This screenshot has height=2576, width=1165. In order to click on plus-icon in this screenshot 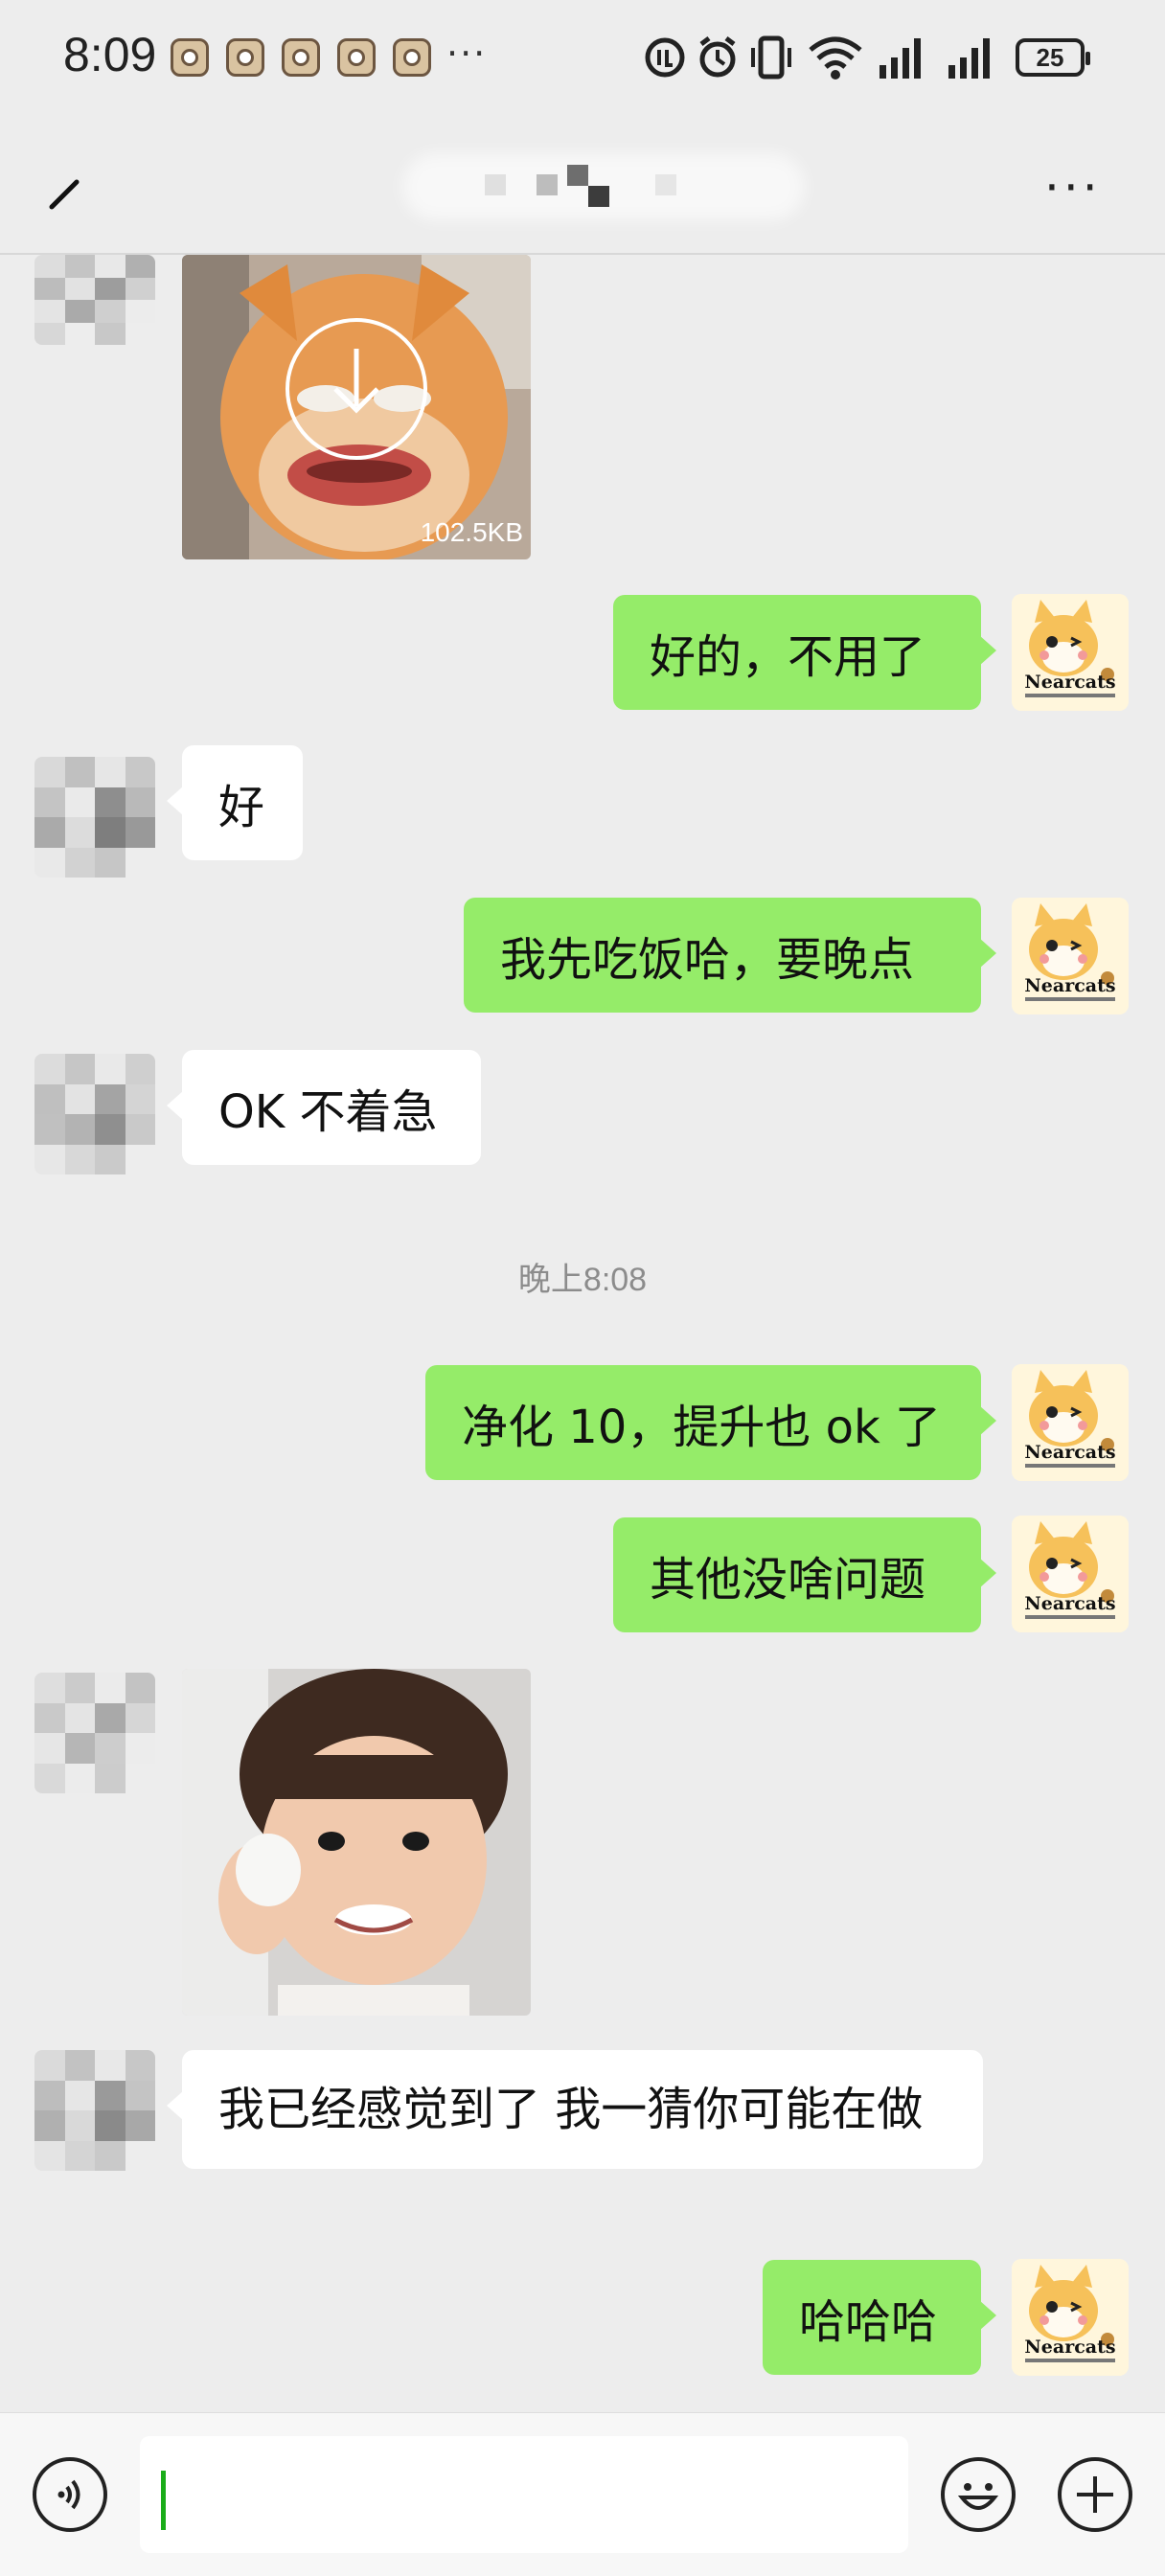, I will do `click(1095, 2494)`.